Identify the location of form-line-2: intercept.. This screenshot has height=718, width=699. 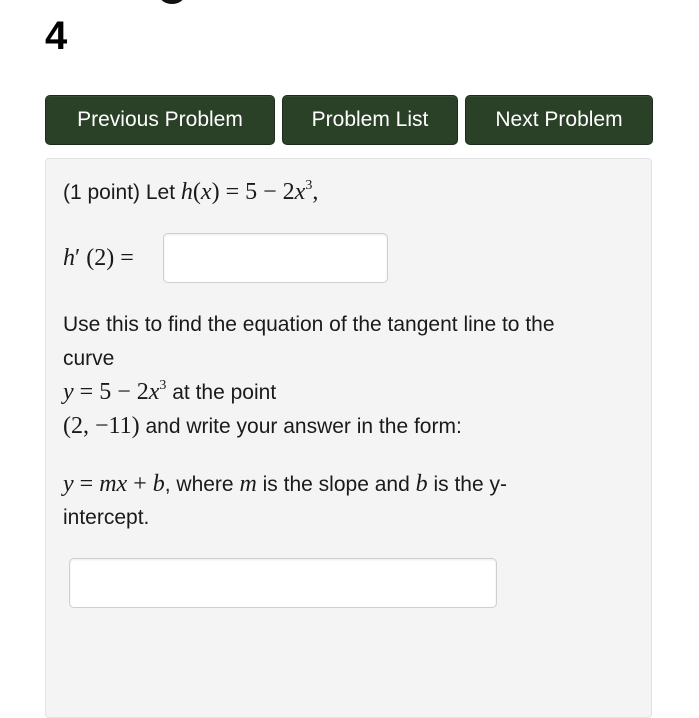
(106, 517).